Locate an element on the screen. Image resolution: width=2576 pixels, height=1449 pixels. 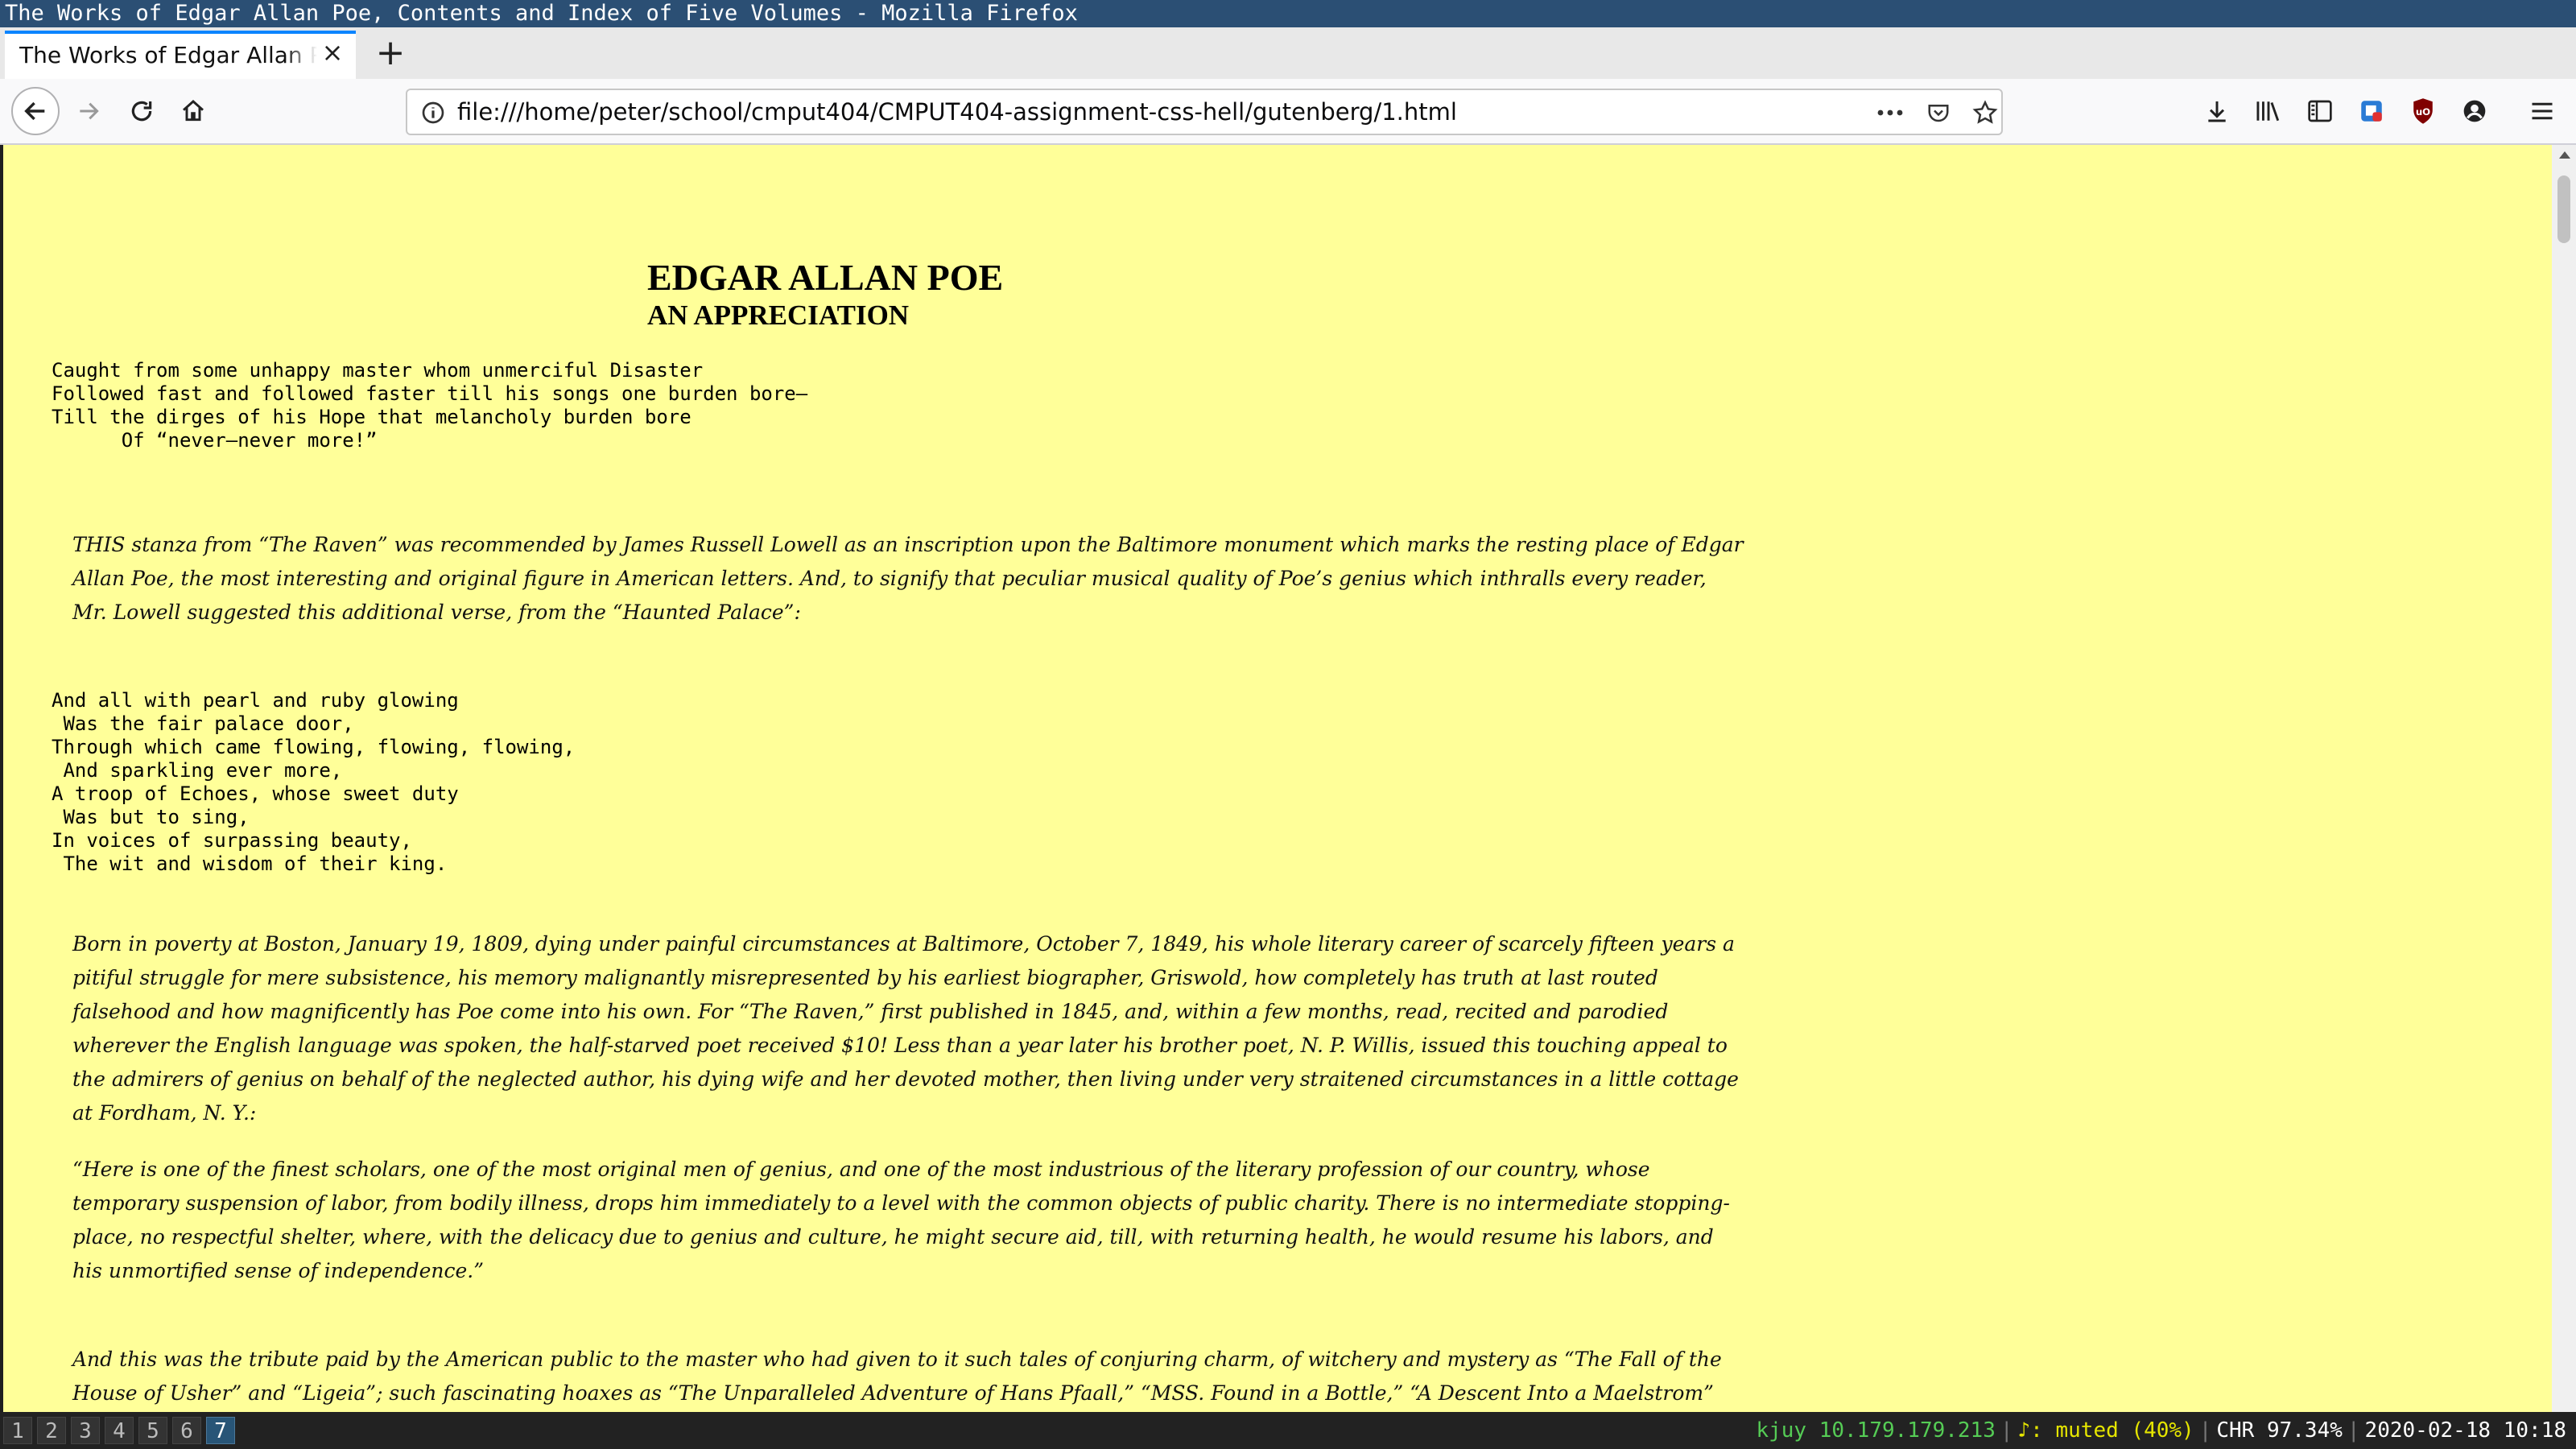
library-button is located at coordinates (2268, 111).